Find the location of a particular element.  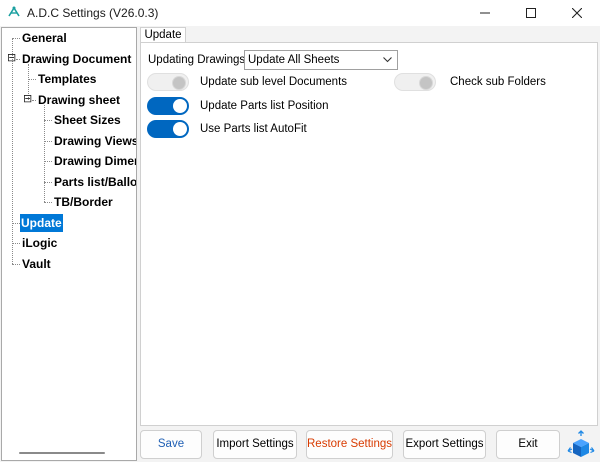

restore-settings-button: Restore Settings is located at coordinates (349, 444).